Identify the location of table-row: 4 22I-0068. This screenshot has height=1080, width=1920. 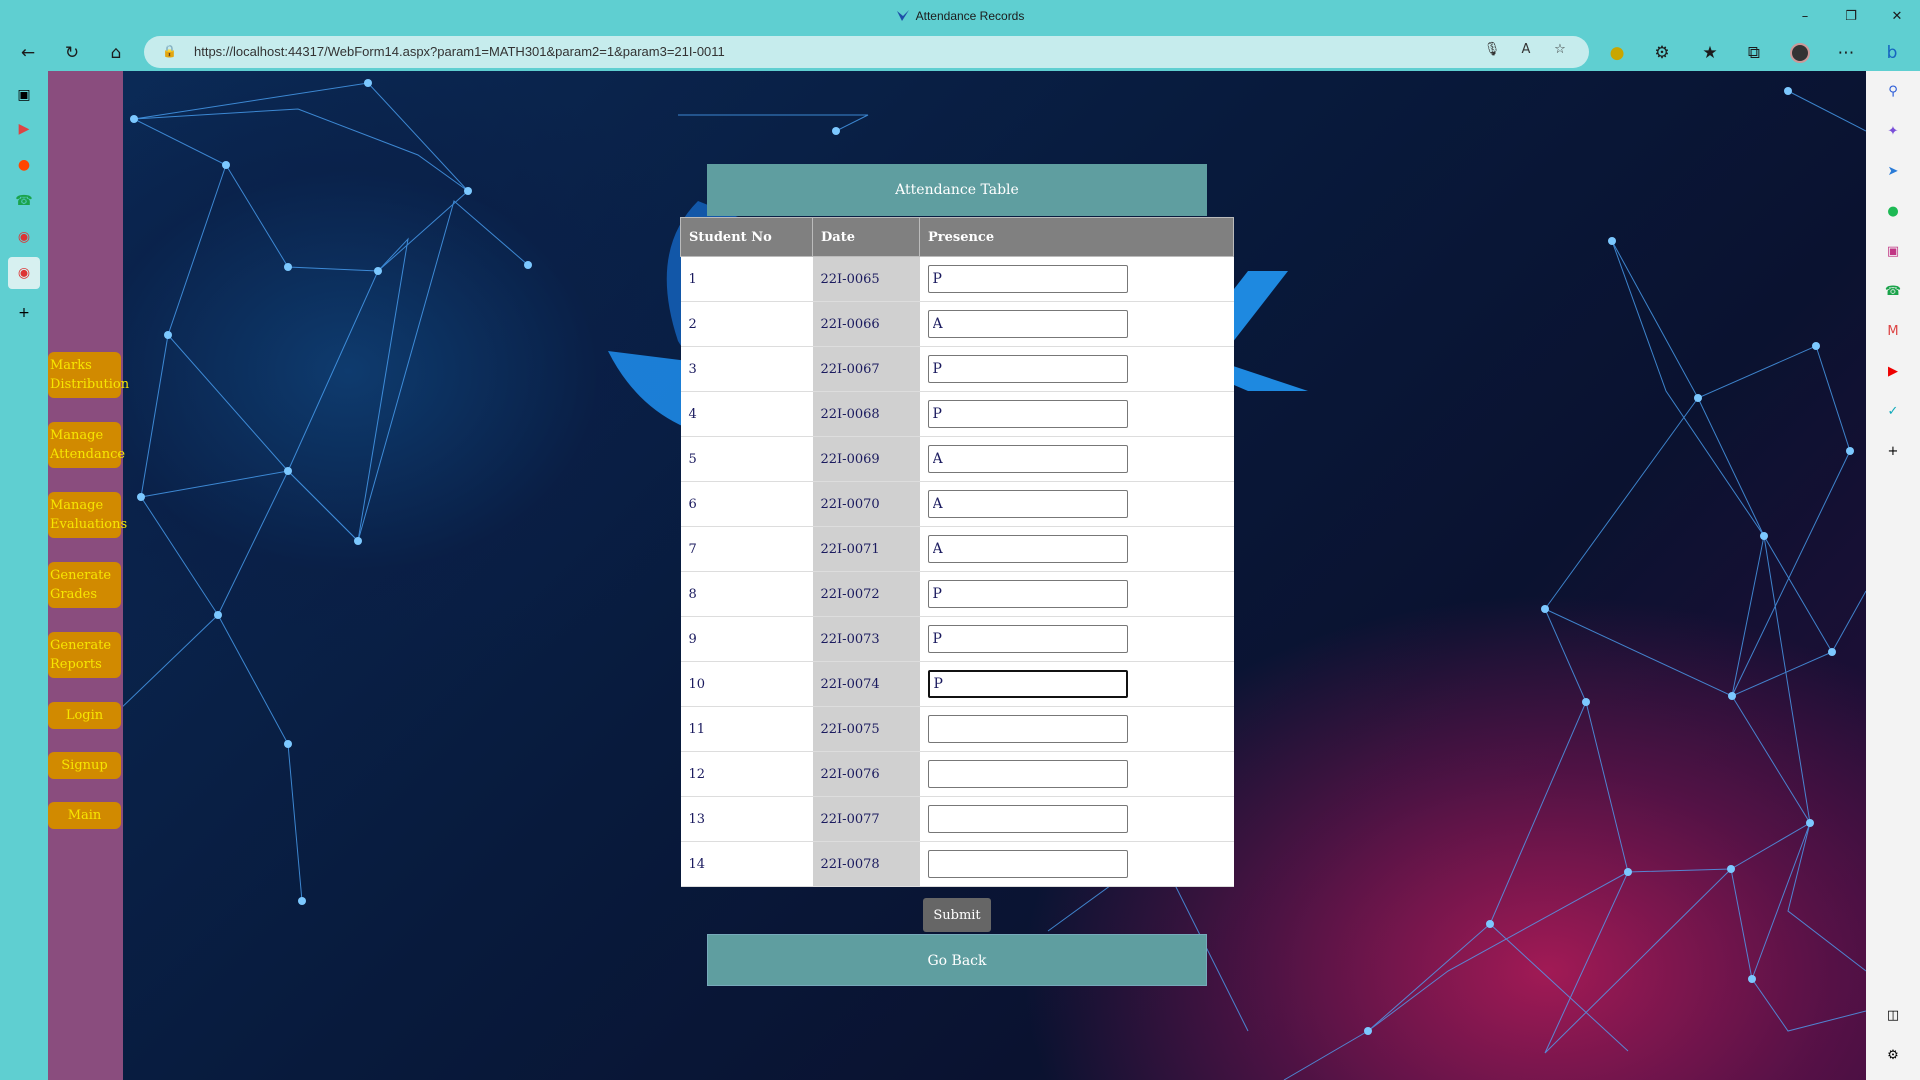
(957, 414).